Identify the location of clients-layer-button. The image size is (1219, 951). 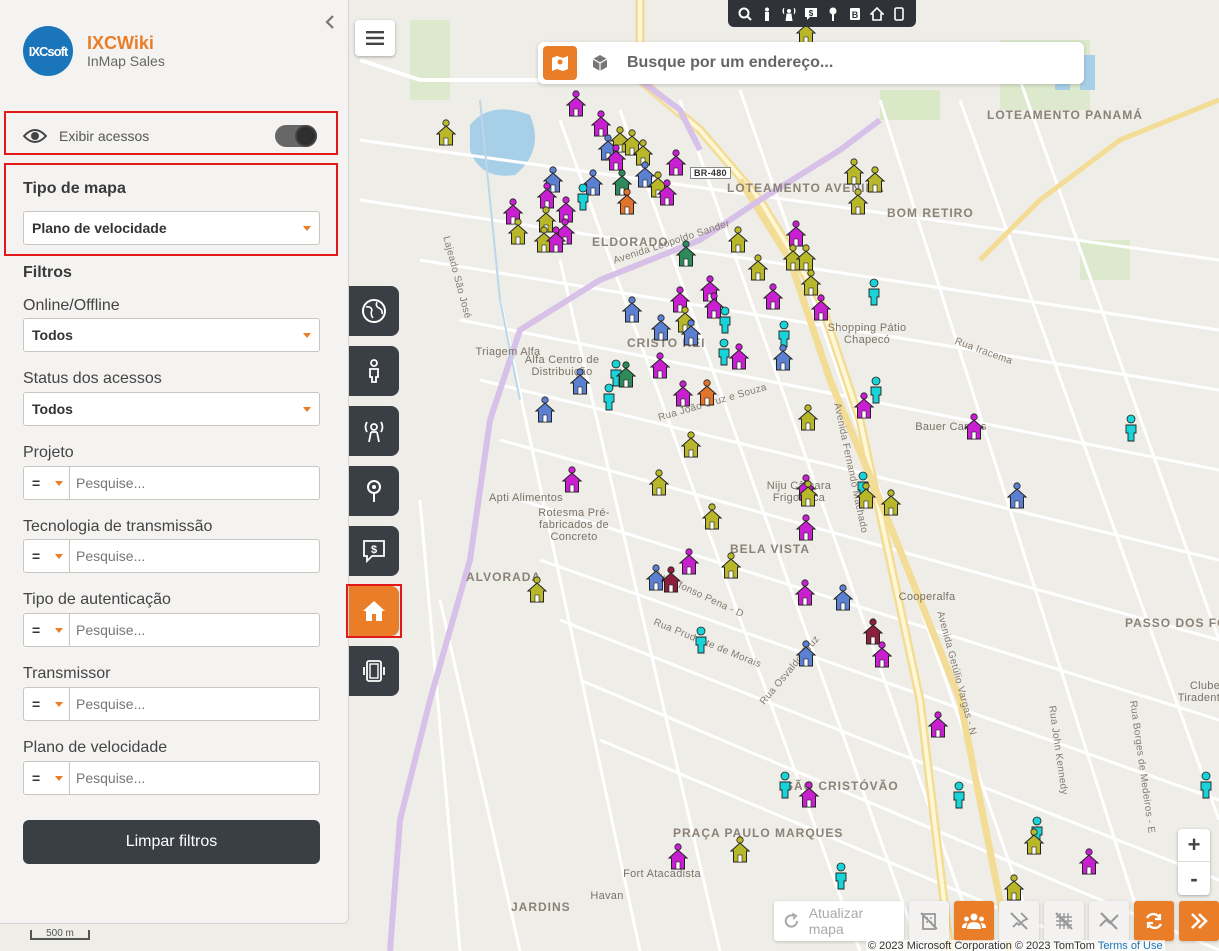
(974, 921).